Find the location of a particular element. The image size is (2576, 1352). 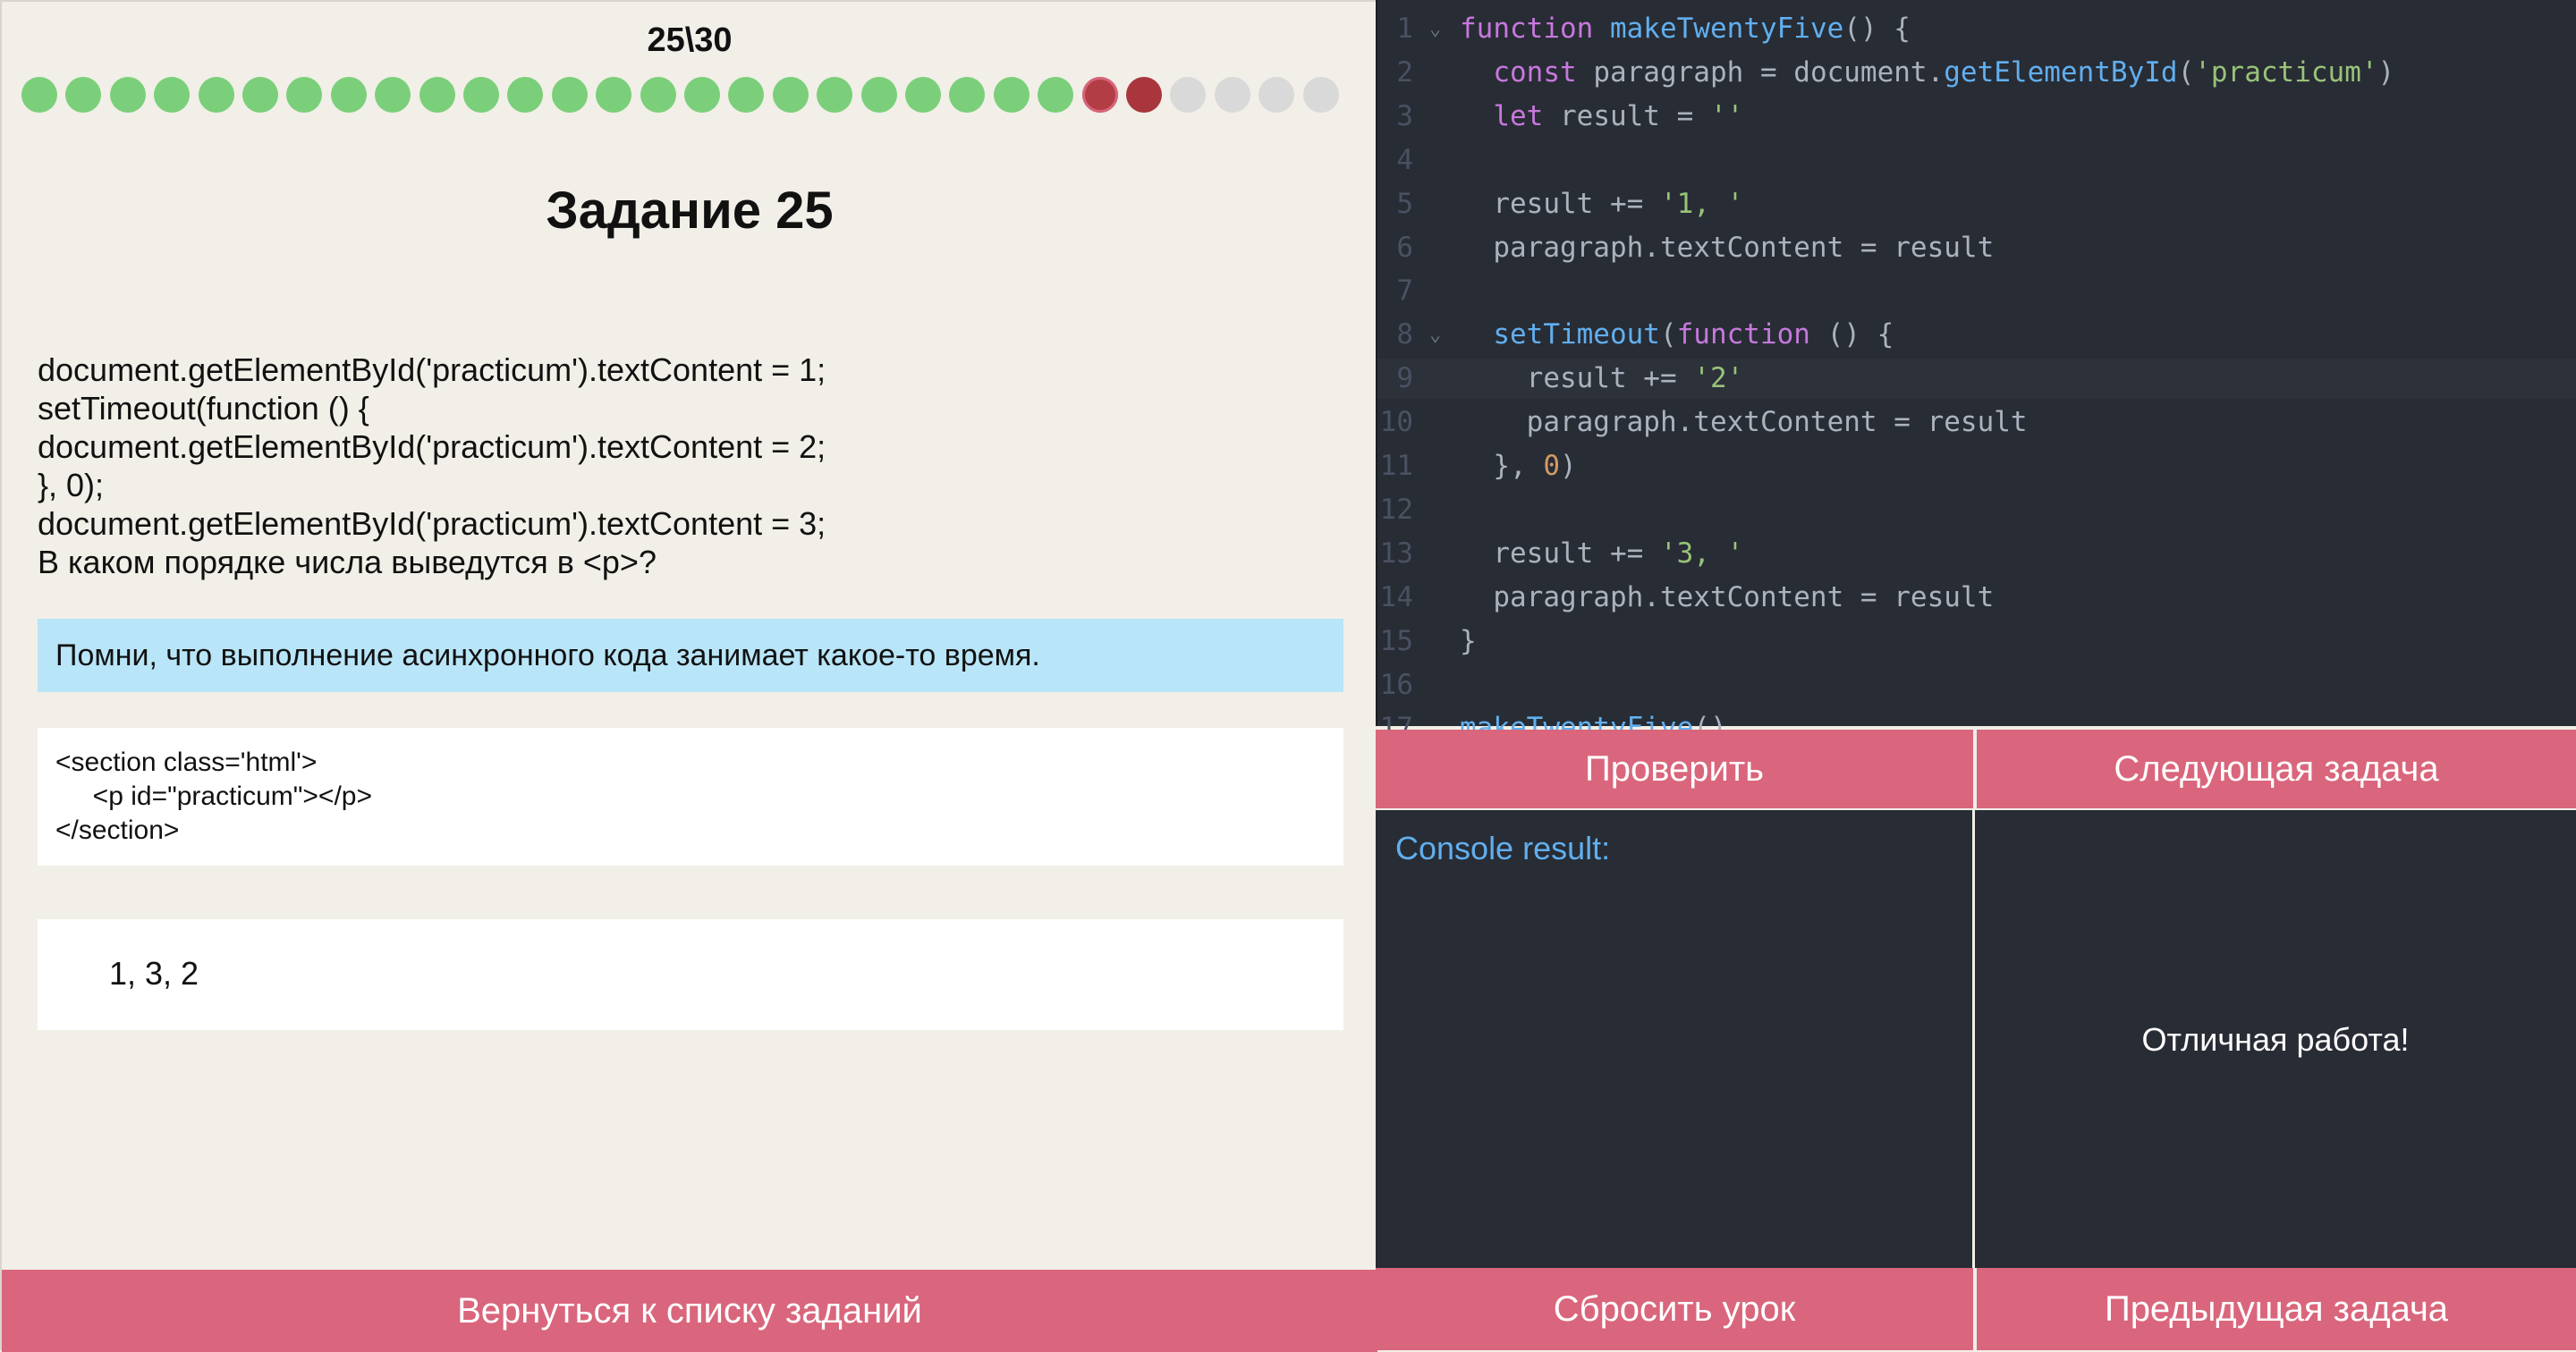

line-number: 12 is located at coordinates (1396, 510).